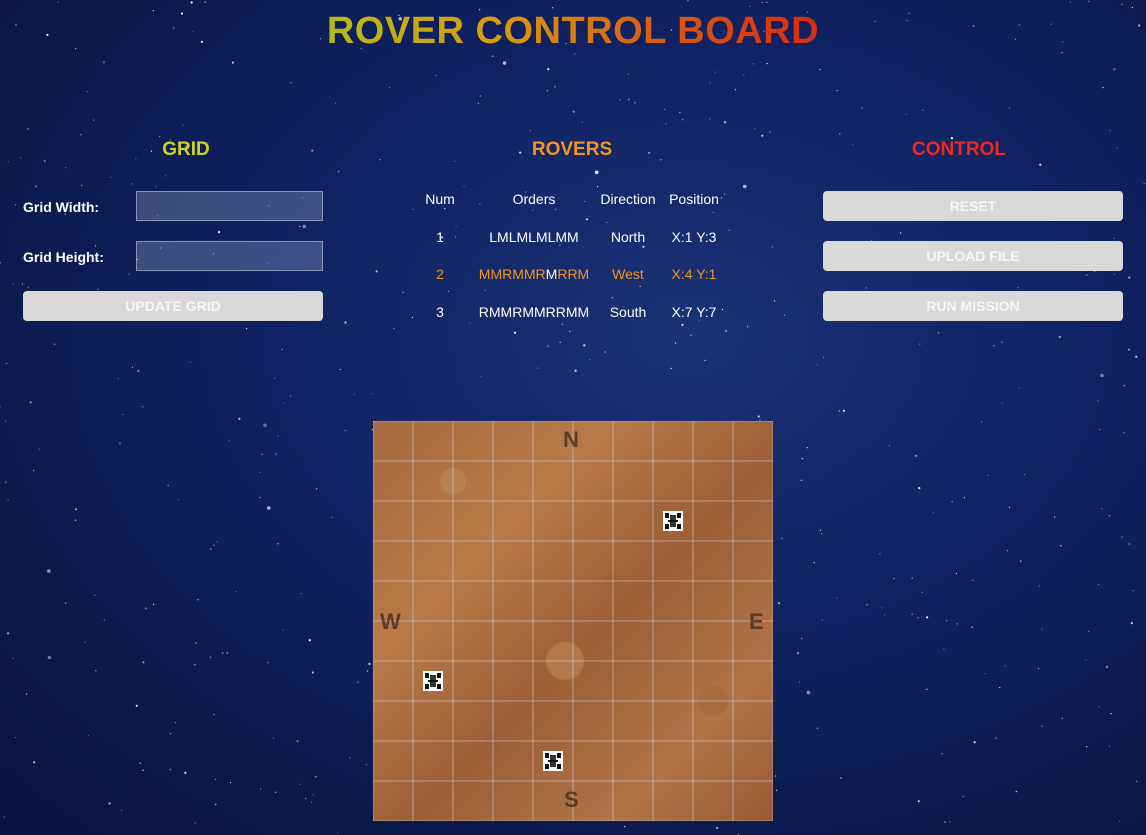 This screenshot has height=835, width=1146. What do you see at coordinates (694, 237) in the screenshot?
I see `rover-position: X:1 Y:3` at bounding box center [694, 237].